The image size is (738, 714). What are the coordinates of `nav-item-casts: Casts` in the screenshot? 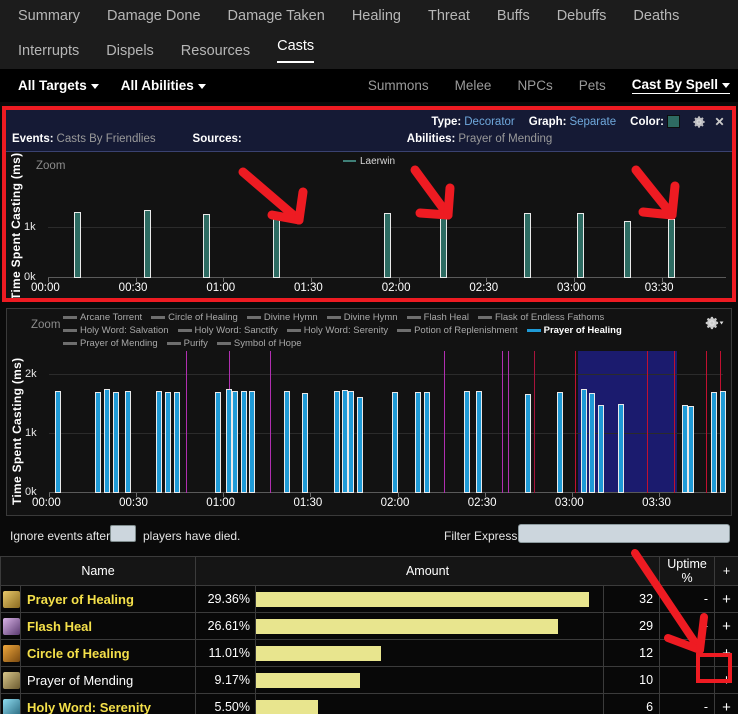 It's located at (296, 51).